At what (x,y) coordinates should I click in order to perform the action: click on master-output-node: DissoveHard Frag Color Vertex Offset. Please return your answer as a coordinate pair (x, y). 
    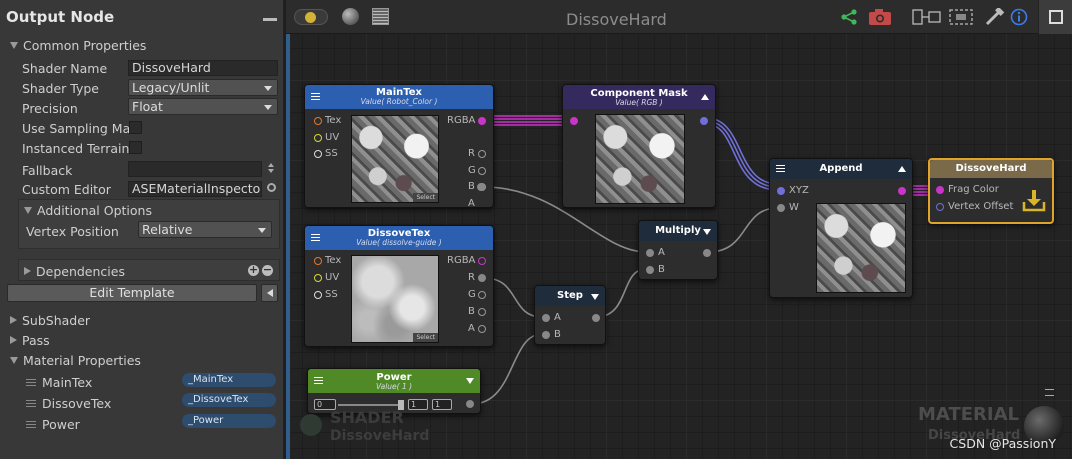
    Looking at the image, I should click on (991, 191).